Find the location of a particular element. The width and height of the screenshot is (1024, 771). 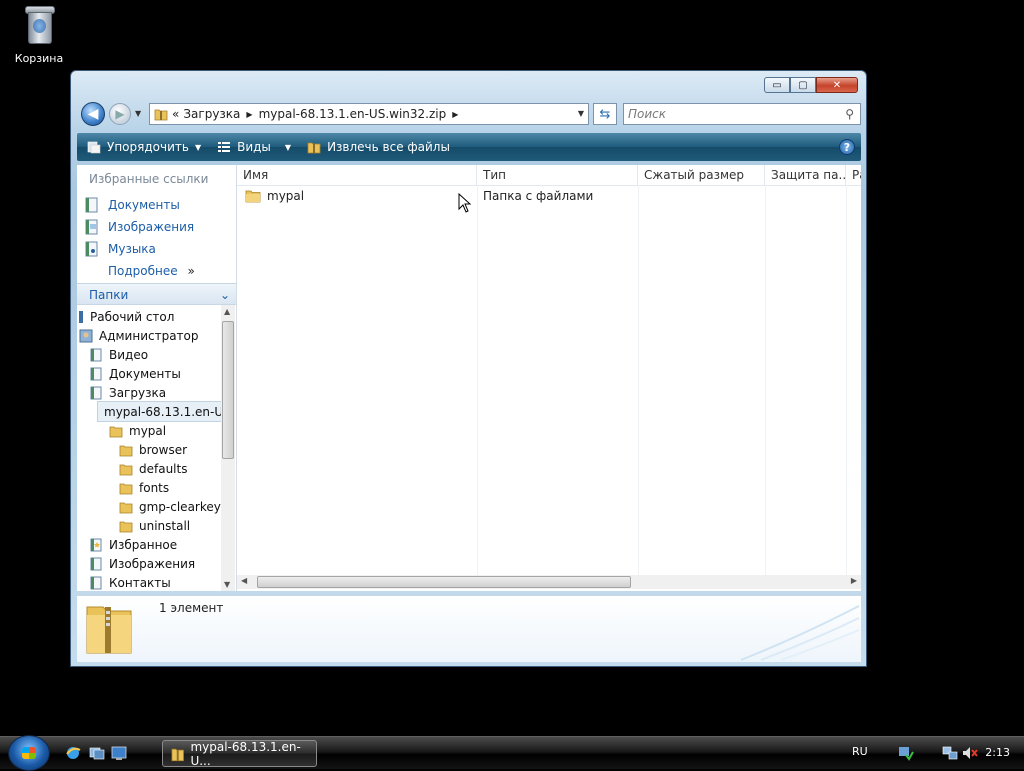

tree-item-label: mypal is located at coordinates (148, 430).